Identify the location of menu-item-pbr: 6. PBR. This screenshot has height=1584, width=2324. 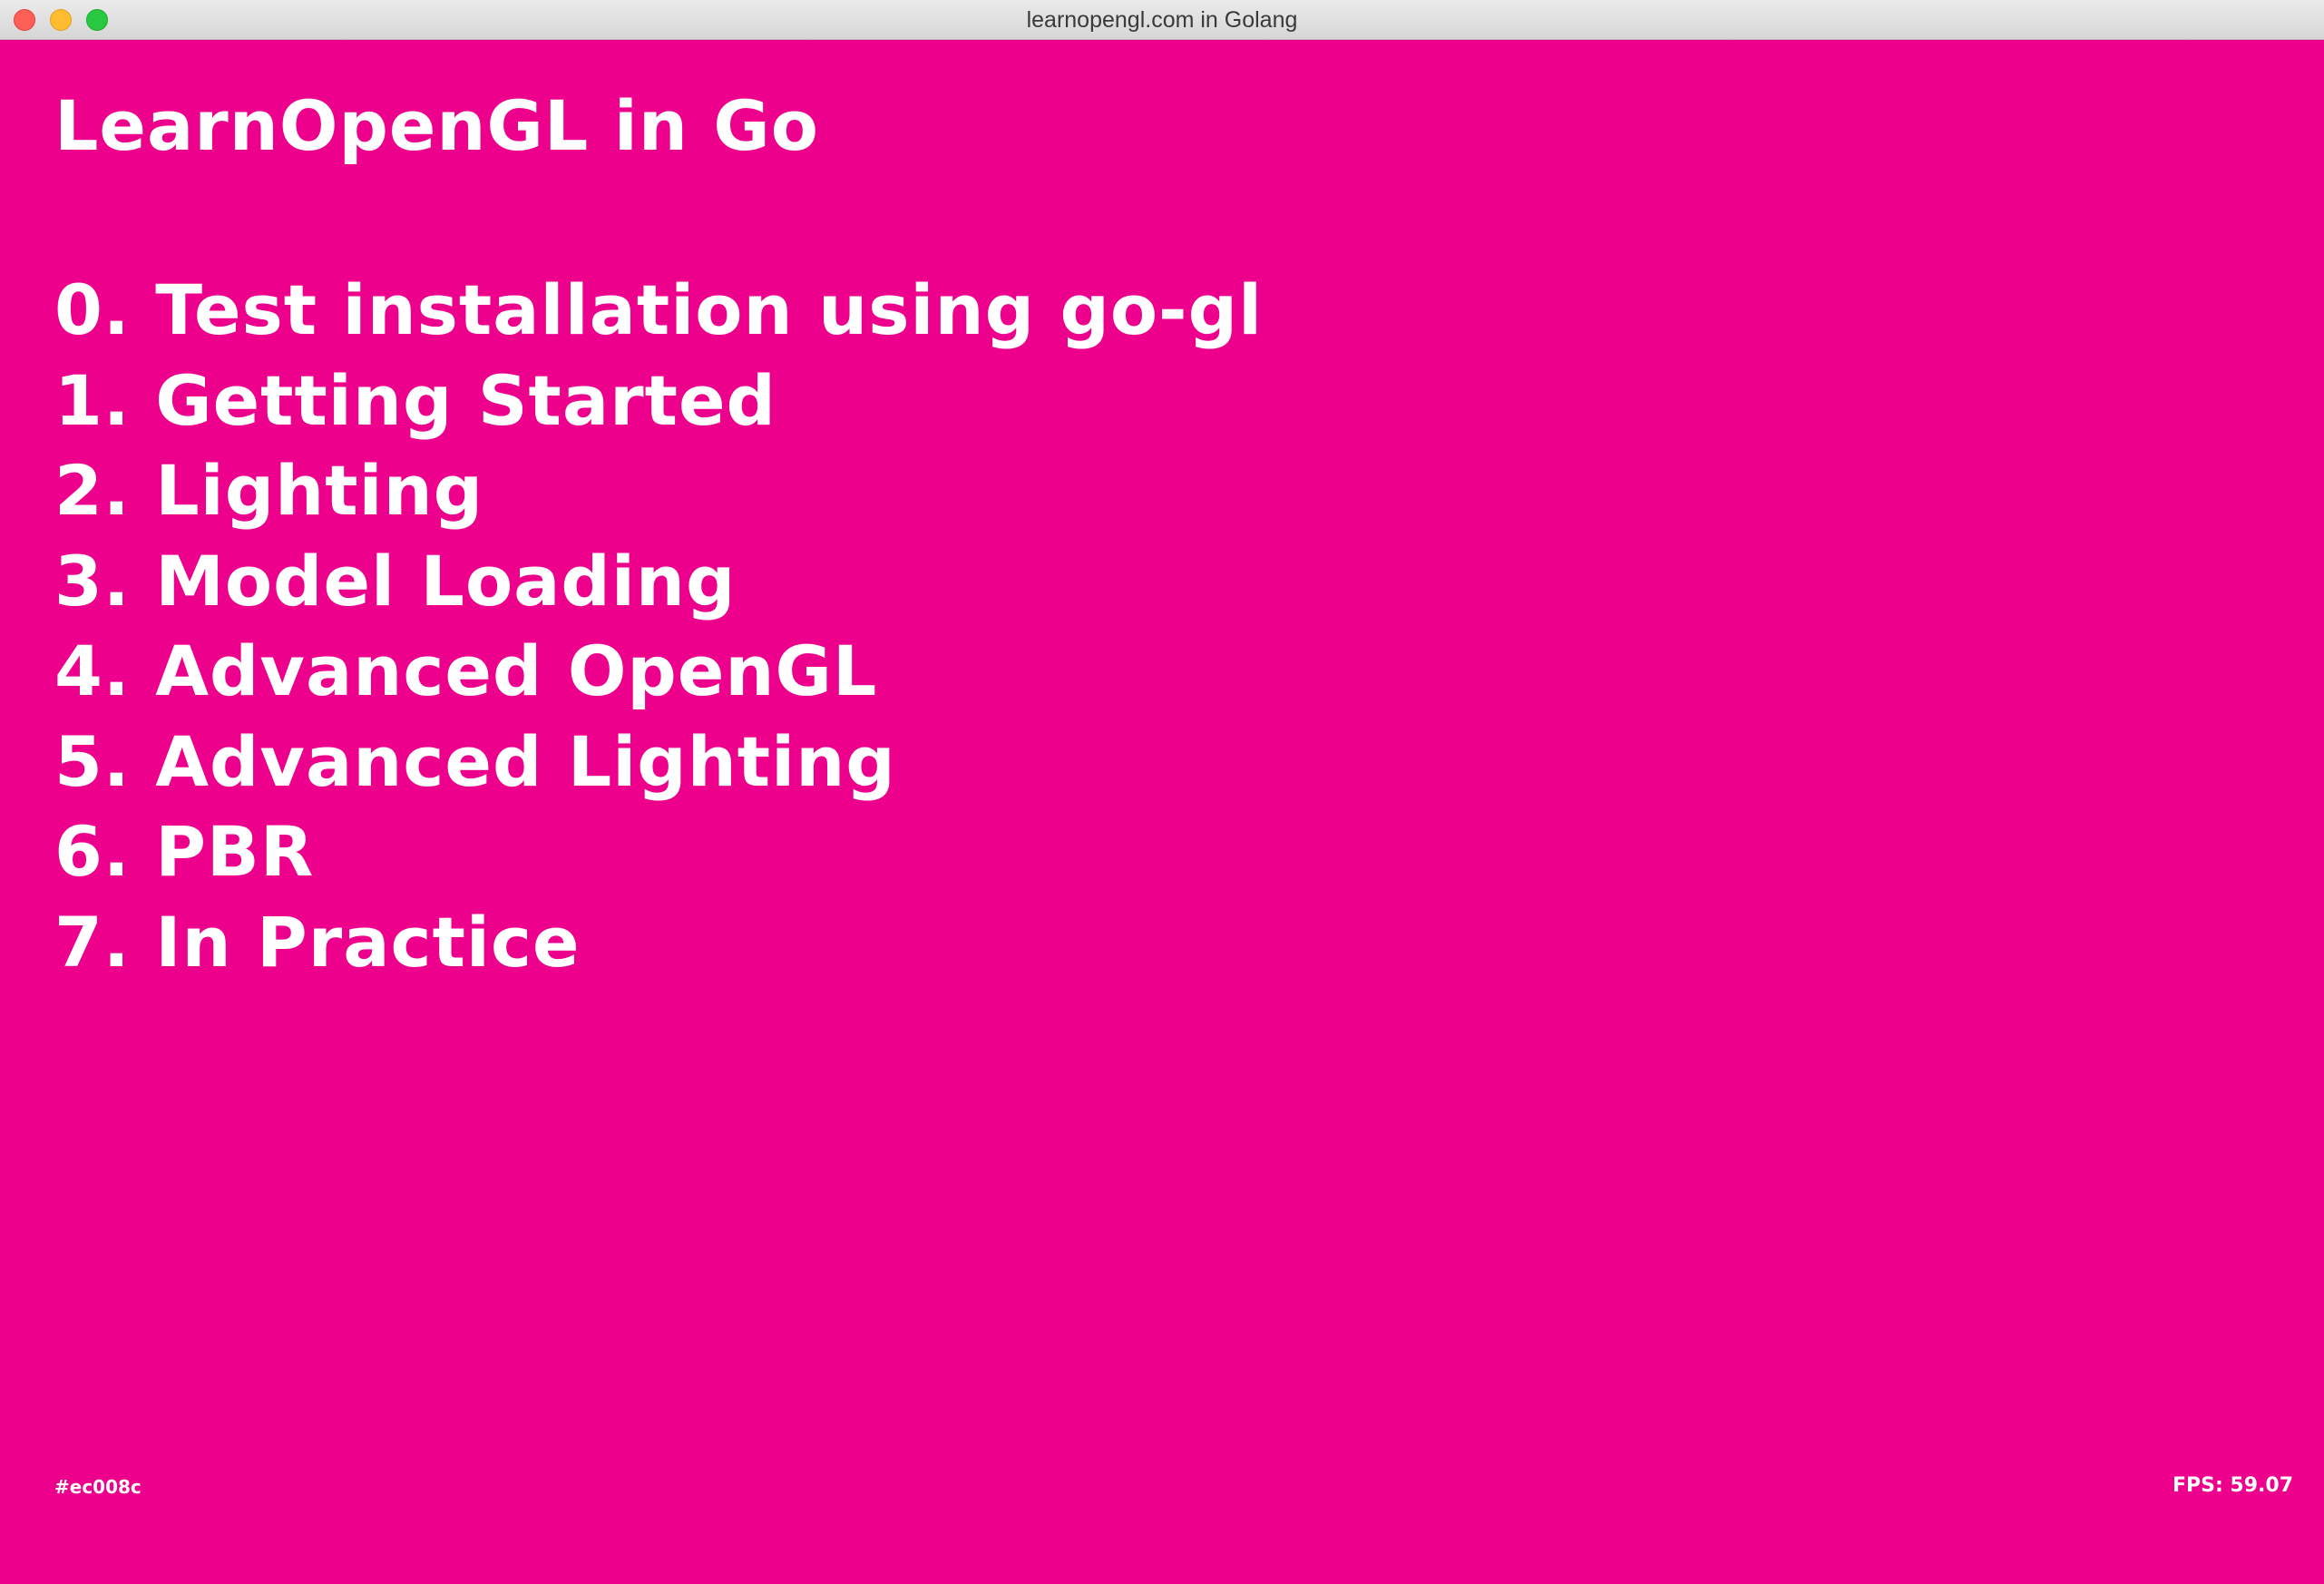
(658, 852).